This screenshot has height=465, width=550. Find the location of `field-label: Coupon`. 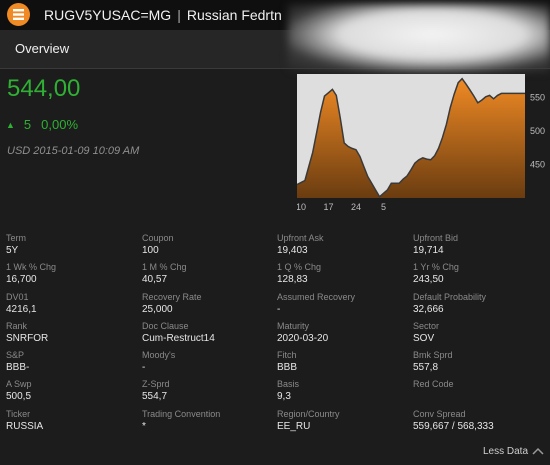

field-label: Coupon is located at coordinates (158, 238).